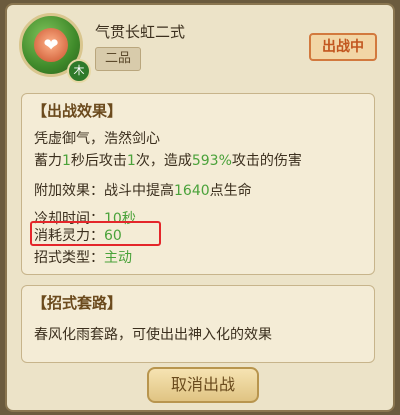 This screenshot has width=400, height=415. What do you see at coordinates (97, 139) in the screenshot?
I see `effect-desc-line1: 凭虚御气，浩然剑心` at bounding box center [97, 139].